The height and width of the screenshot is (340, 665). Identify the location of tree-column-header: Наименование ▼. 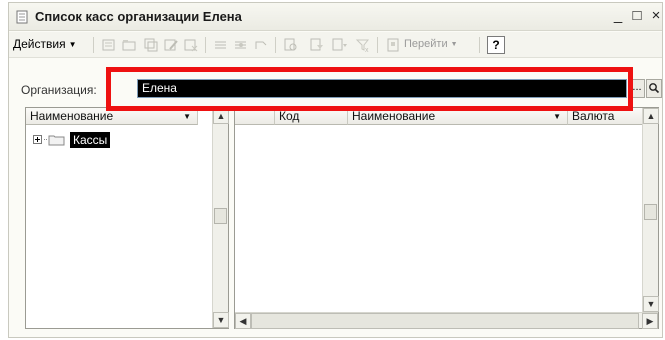
(112, 116).